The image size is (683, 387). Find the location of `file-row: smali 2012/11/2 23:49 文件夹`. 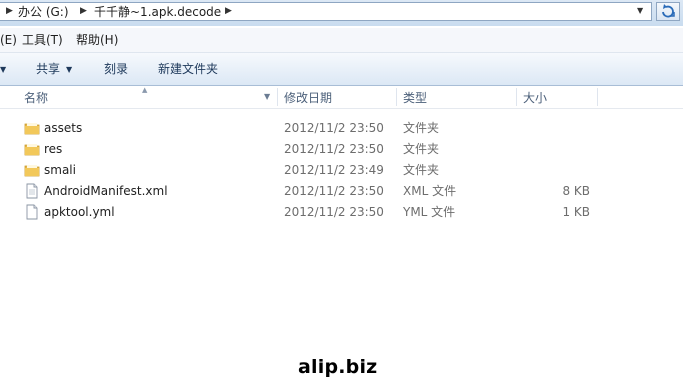

file-row: smali 2012/11/2 23:49 文件夹 is located at coordinates (341, 170).